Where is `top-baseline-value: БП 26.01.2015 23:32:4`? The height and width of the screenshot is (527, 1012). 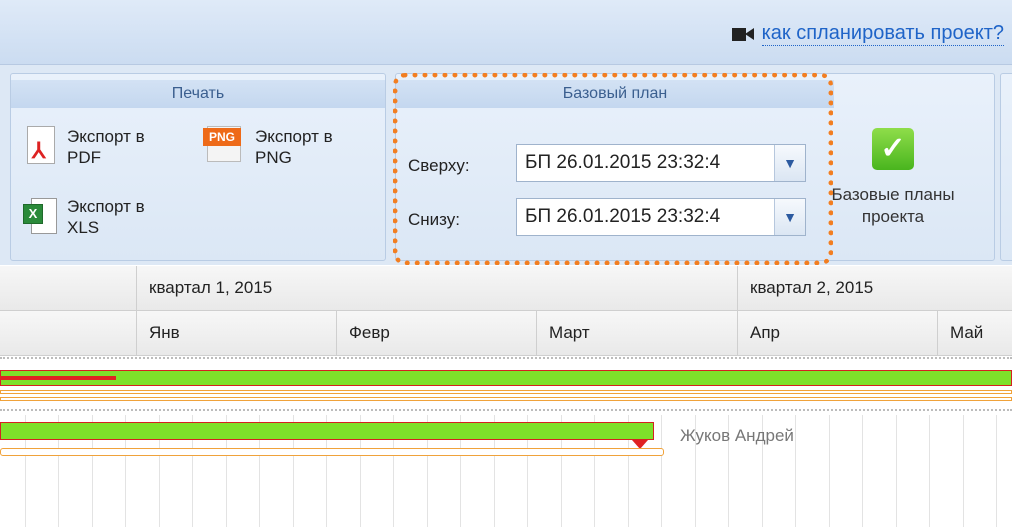 top-baseline-value: БП 26.01.2015 23:32:4 is located at coordinates (623, 162).